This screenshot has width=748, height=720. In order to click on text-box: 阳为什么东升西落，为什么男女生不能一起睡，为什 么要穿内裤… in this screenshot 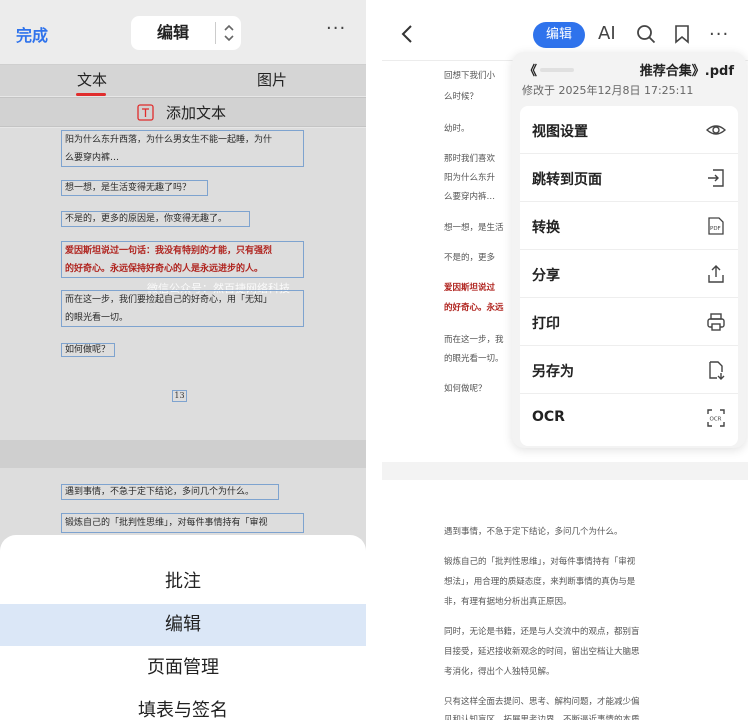, I will do `click(182, 148)`.